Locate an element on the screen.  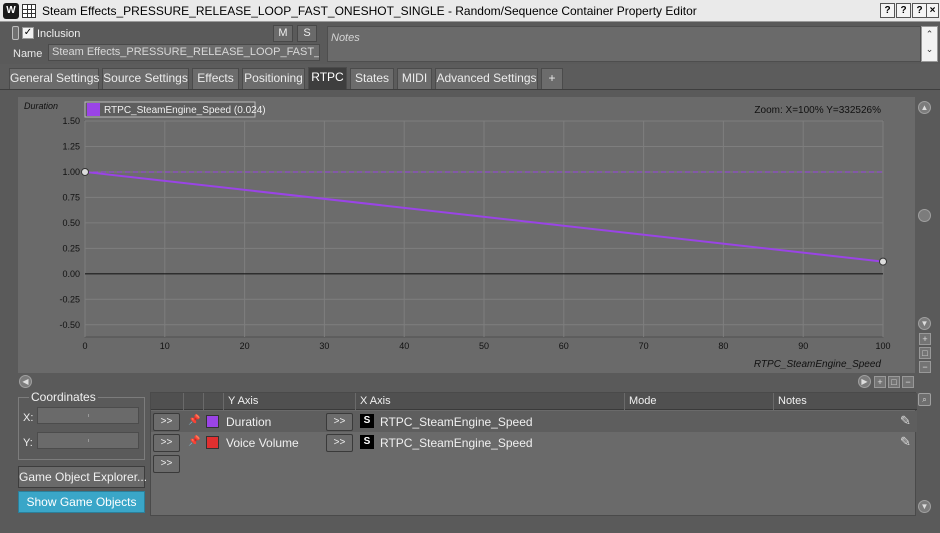
h-zoom-fit-icon: □ is located at coordinates (894, 382).